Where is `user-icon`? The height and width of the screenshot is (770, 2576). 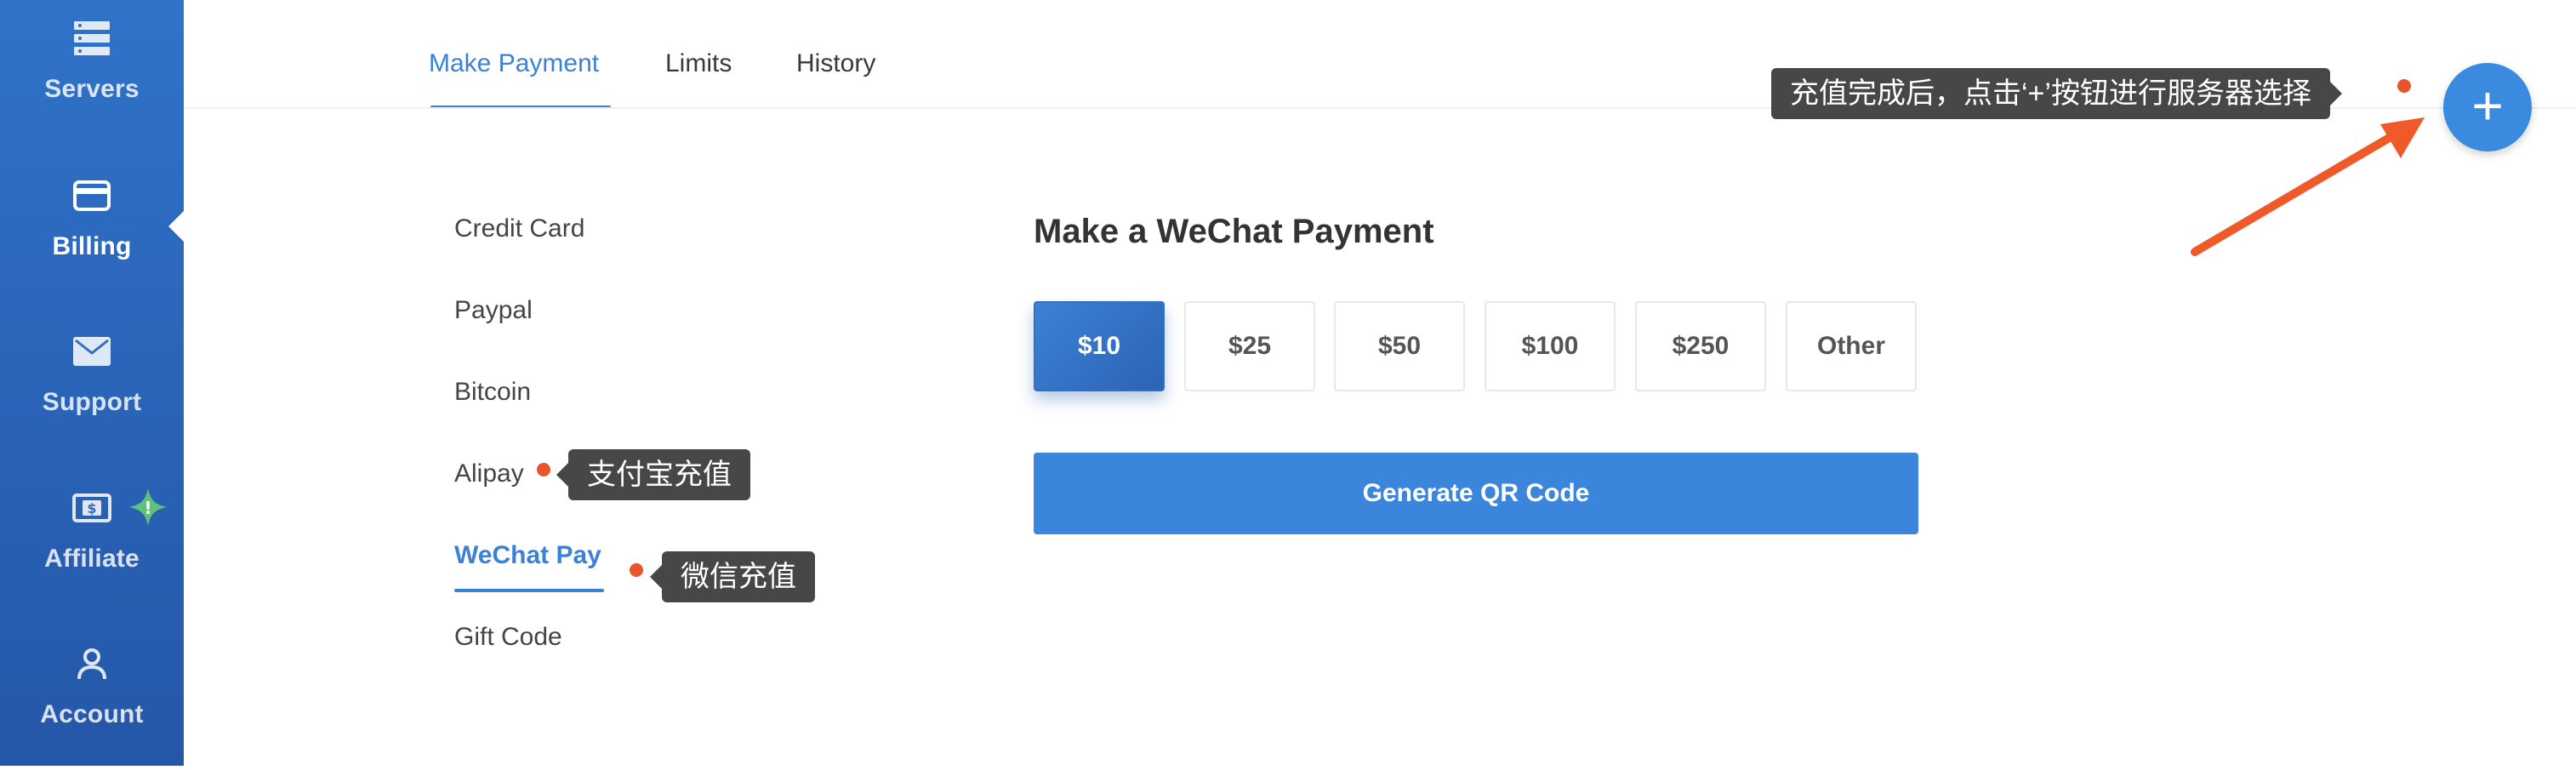 user-icon is located at coordinates (92, 663).